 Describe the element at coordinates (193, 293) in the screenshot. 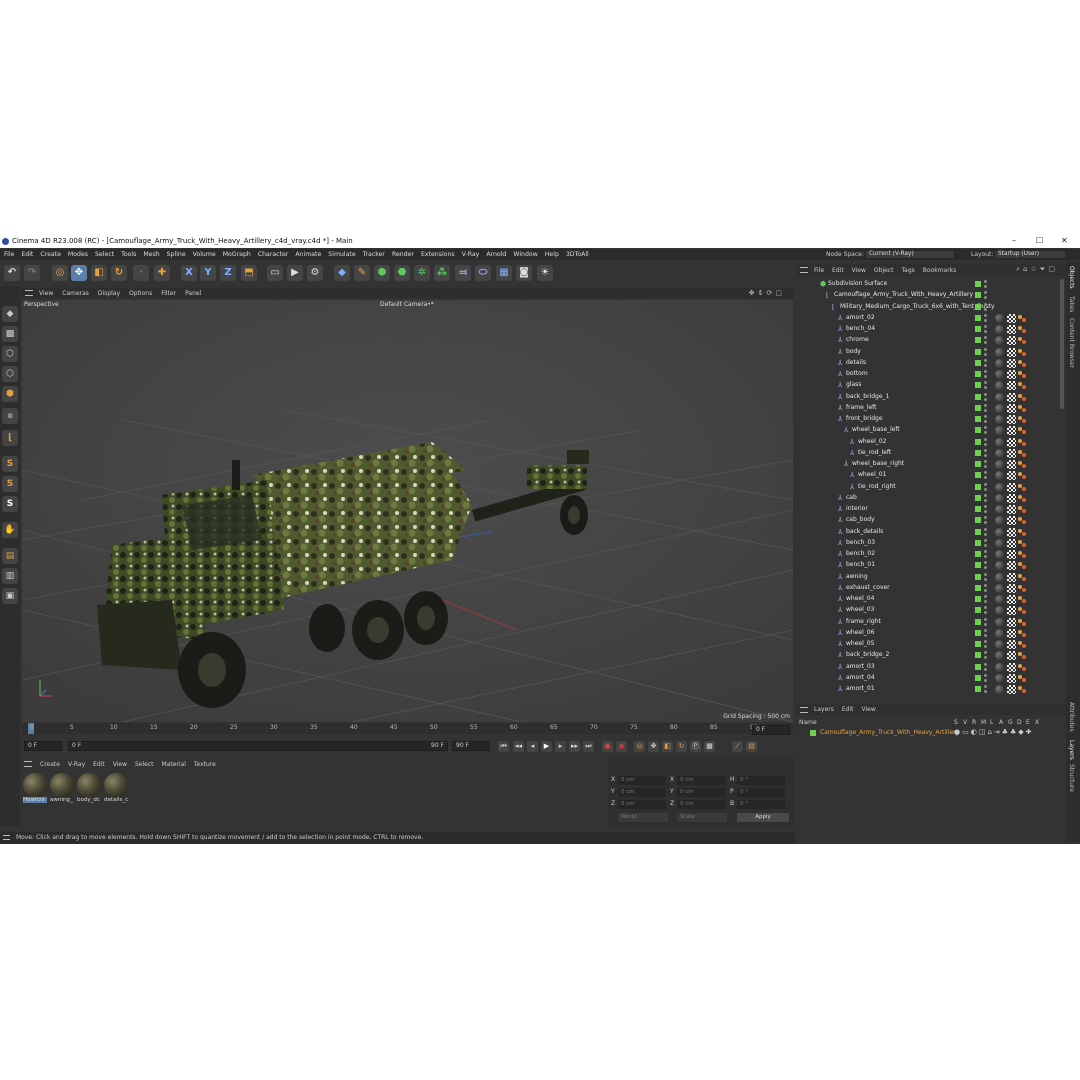

I see `viewport-menu-panel: Panel` at that location.